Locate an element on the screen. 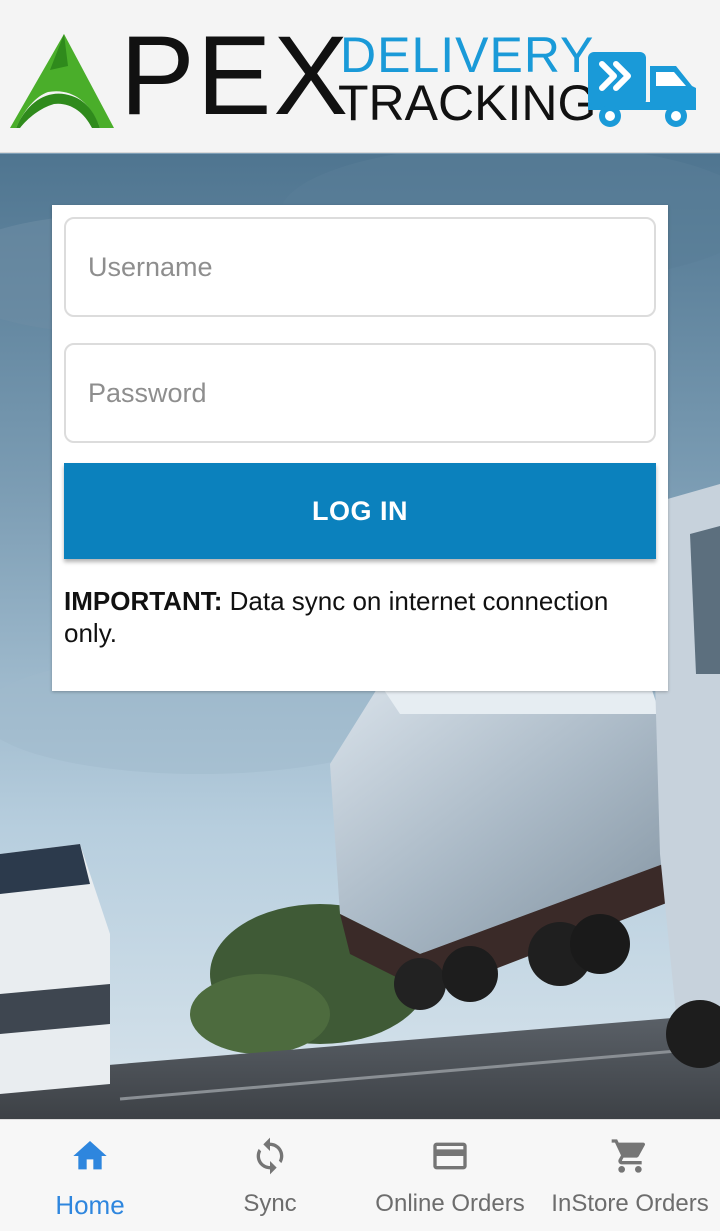 The height and width of the screenshot is (1231, 720). logo-apex-text: PEX is located at coordinates (235, 75).